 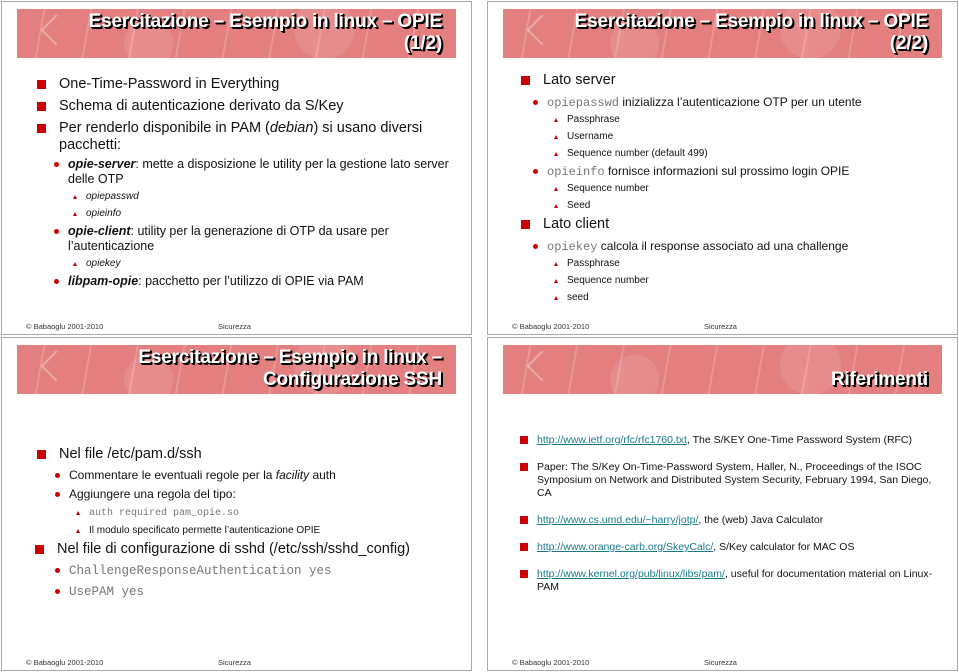 I want to click on config-option: UsePAM yes, so click(x=255, y=592).